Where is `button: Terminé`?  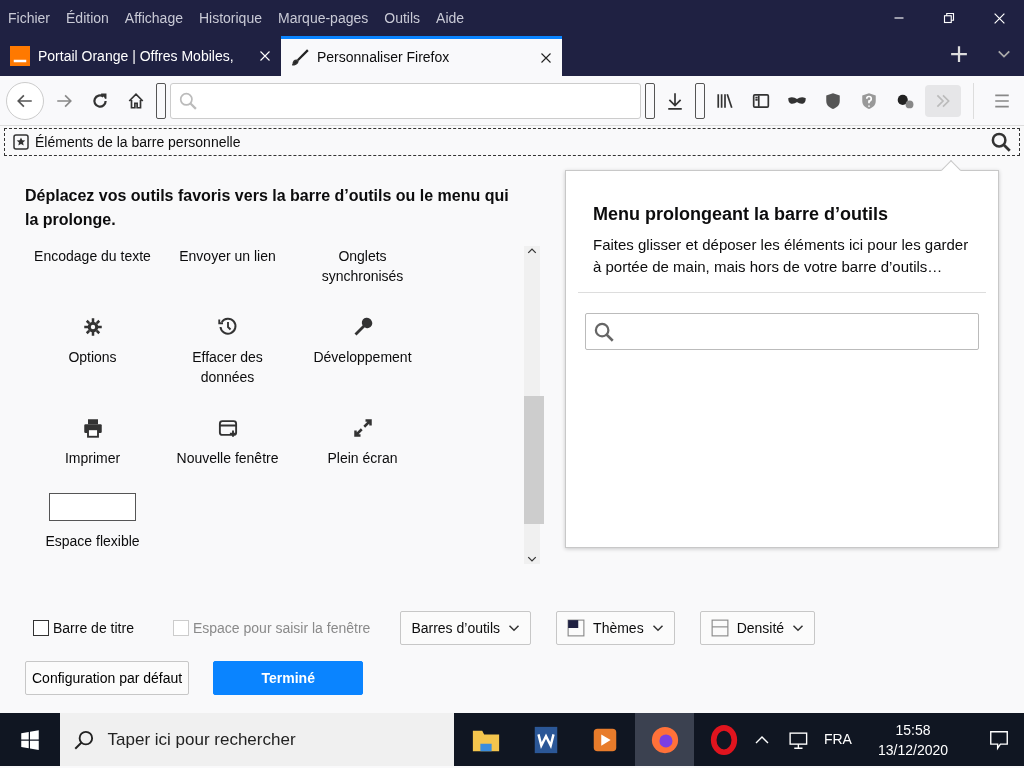 button: Terminé is located at coordinates (288, 678).